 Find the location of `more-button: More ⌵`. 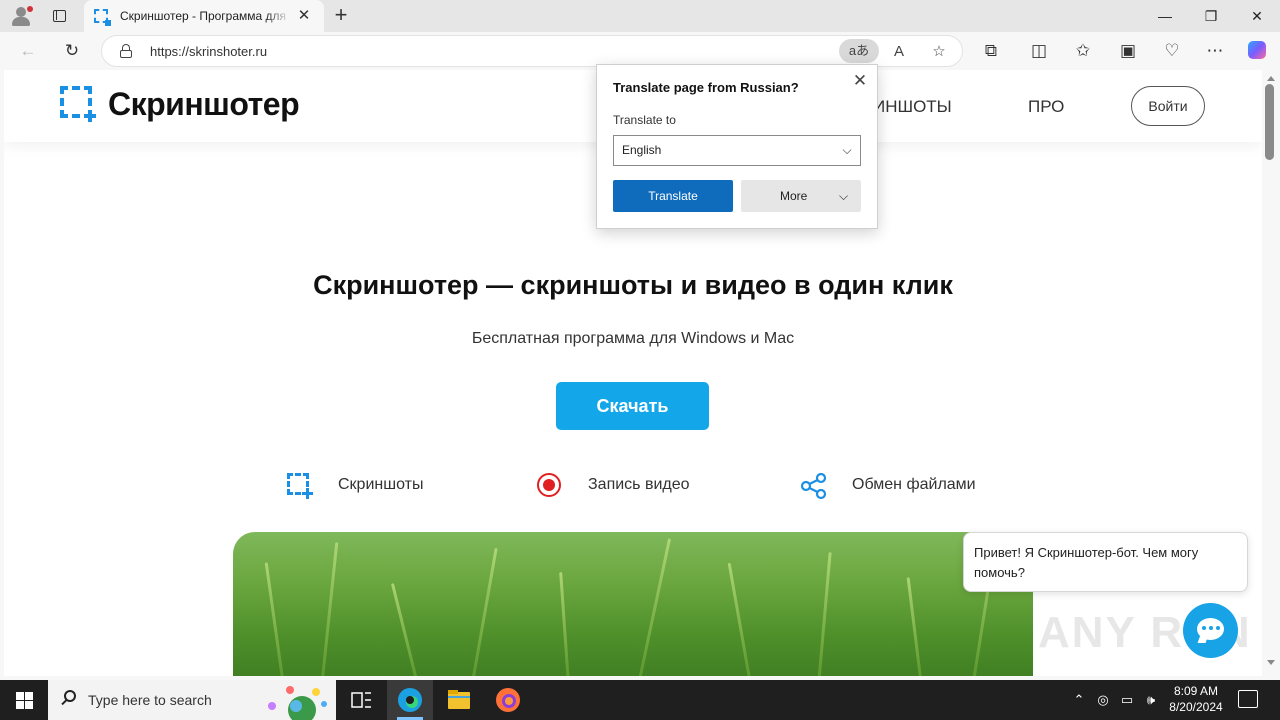

more-button: More ⌵ is located at coordinates (801, 196).